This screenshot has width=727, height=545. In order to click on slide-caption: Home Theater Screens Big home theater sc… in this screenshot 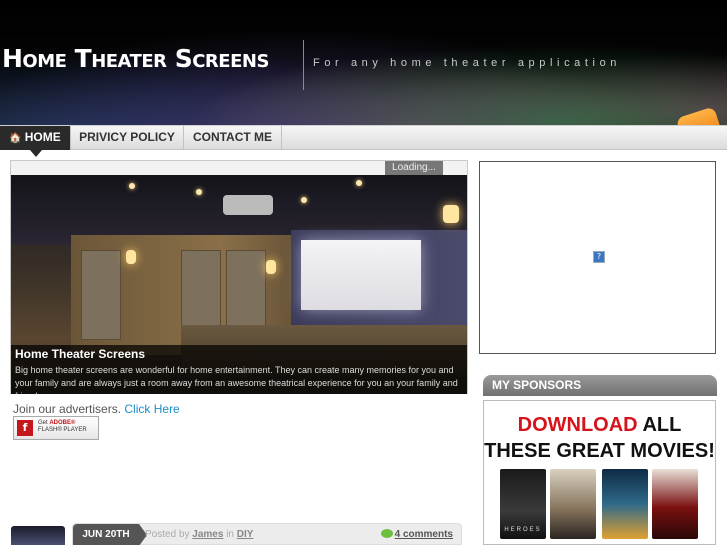, I will do `click(239, 369)`.